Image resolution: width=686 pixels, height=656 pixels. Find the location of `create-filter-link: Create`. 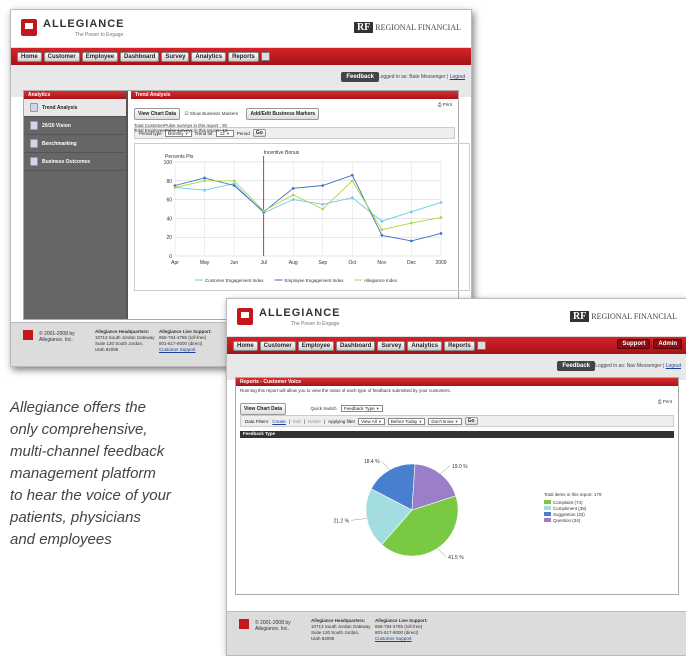

create-filter-link: Create is located at coordinates (279, 421).